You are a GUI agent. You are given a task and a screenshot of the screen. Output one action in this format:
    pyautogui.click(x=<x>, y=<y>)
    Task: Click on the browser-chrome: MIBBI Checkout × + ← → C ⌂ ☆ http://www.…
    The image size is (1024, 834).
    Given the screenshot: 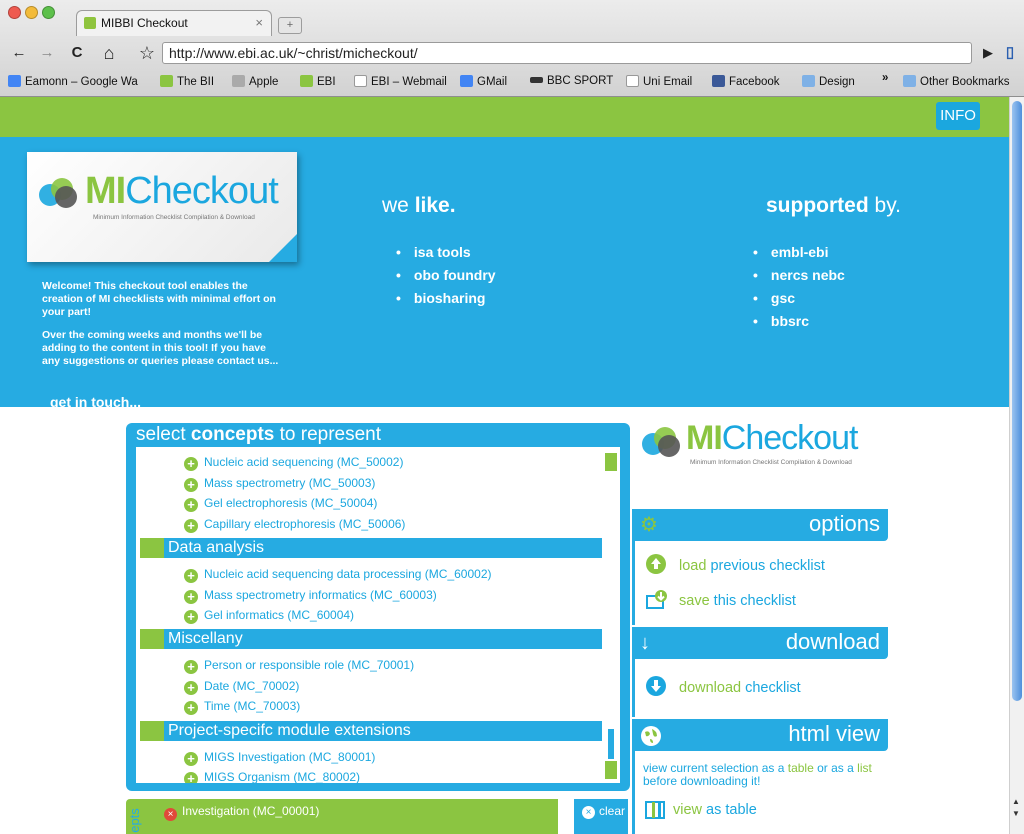 What is the action you would take?
    pyautogui.click(x=512, y=48)
    